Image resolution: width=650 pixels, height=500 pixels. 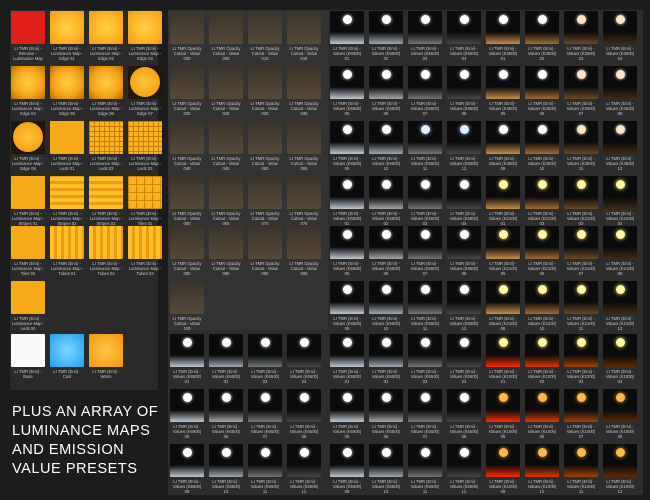 I want to click on luminance-preset: LI TMR (Emi) - Luminance Map - Leds 03, so click(x=145, y=146).